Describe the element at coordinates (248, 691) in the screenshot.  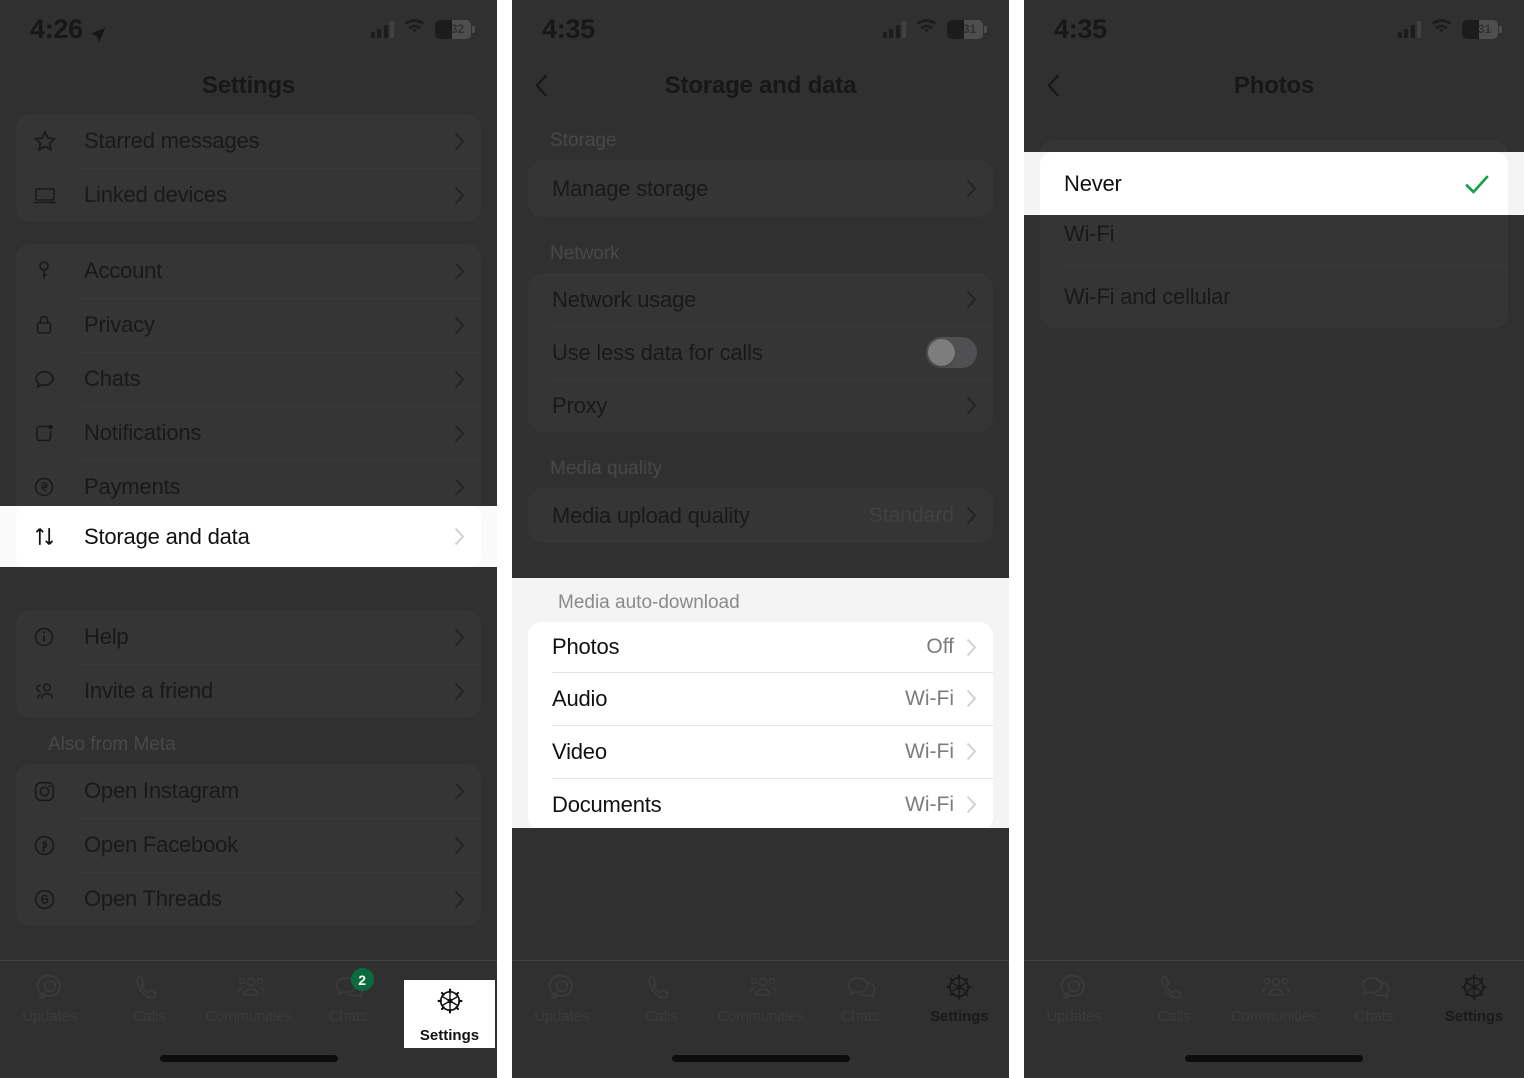
I see `sidebar-item-invite-a-friend: Invite a friend` at that location.